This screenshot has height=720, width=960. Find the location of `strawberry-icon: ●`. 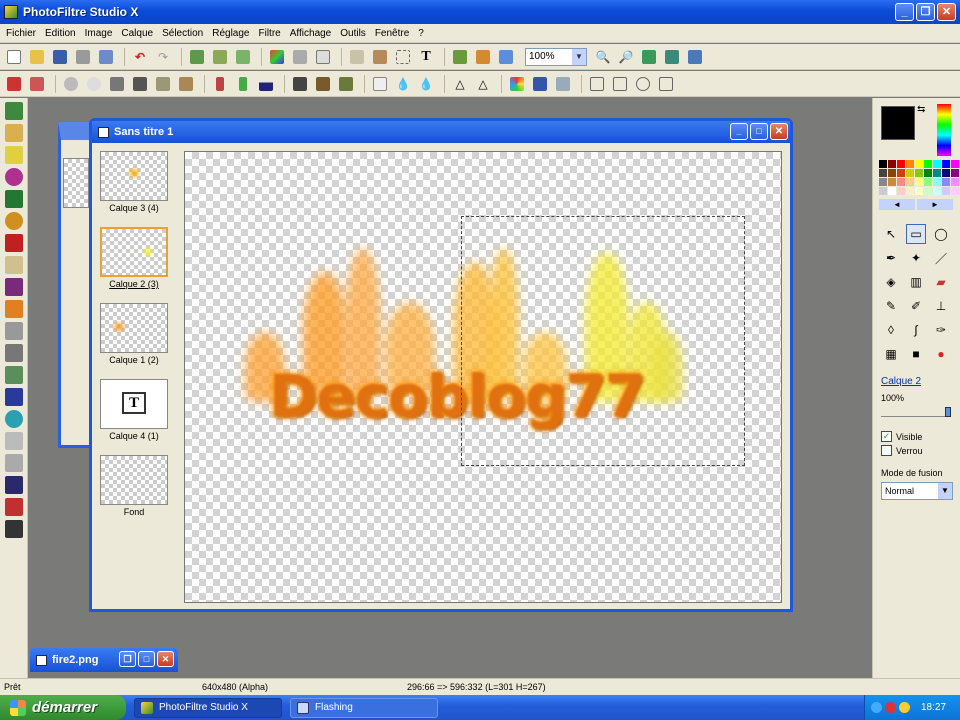

strawberry-icon: ● is located at coordinates (941, 354).